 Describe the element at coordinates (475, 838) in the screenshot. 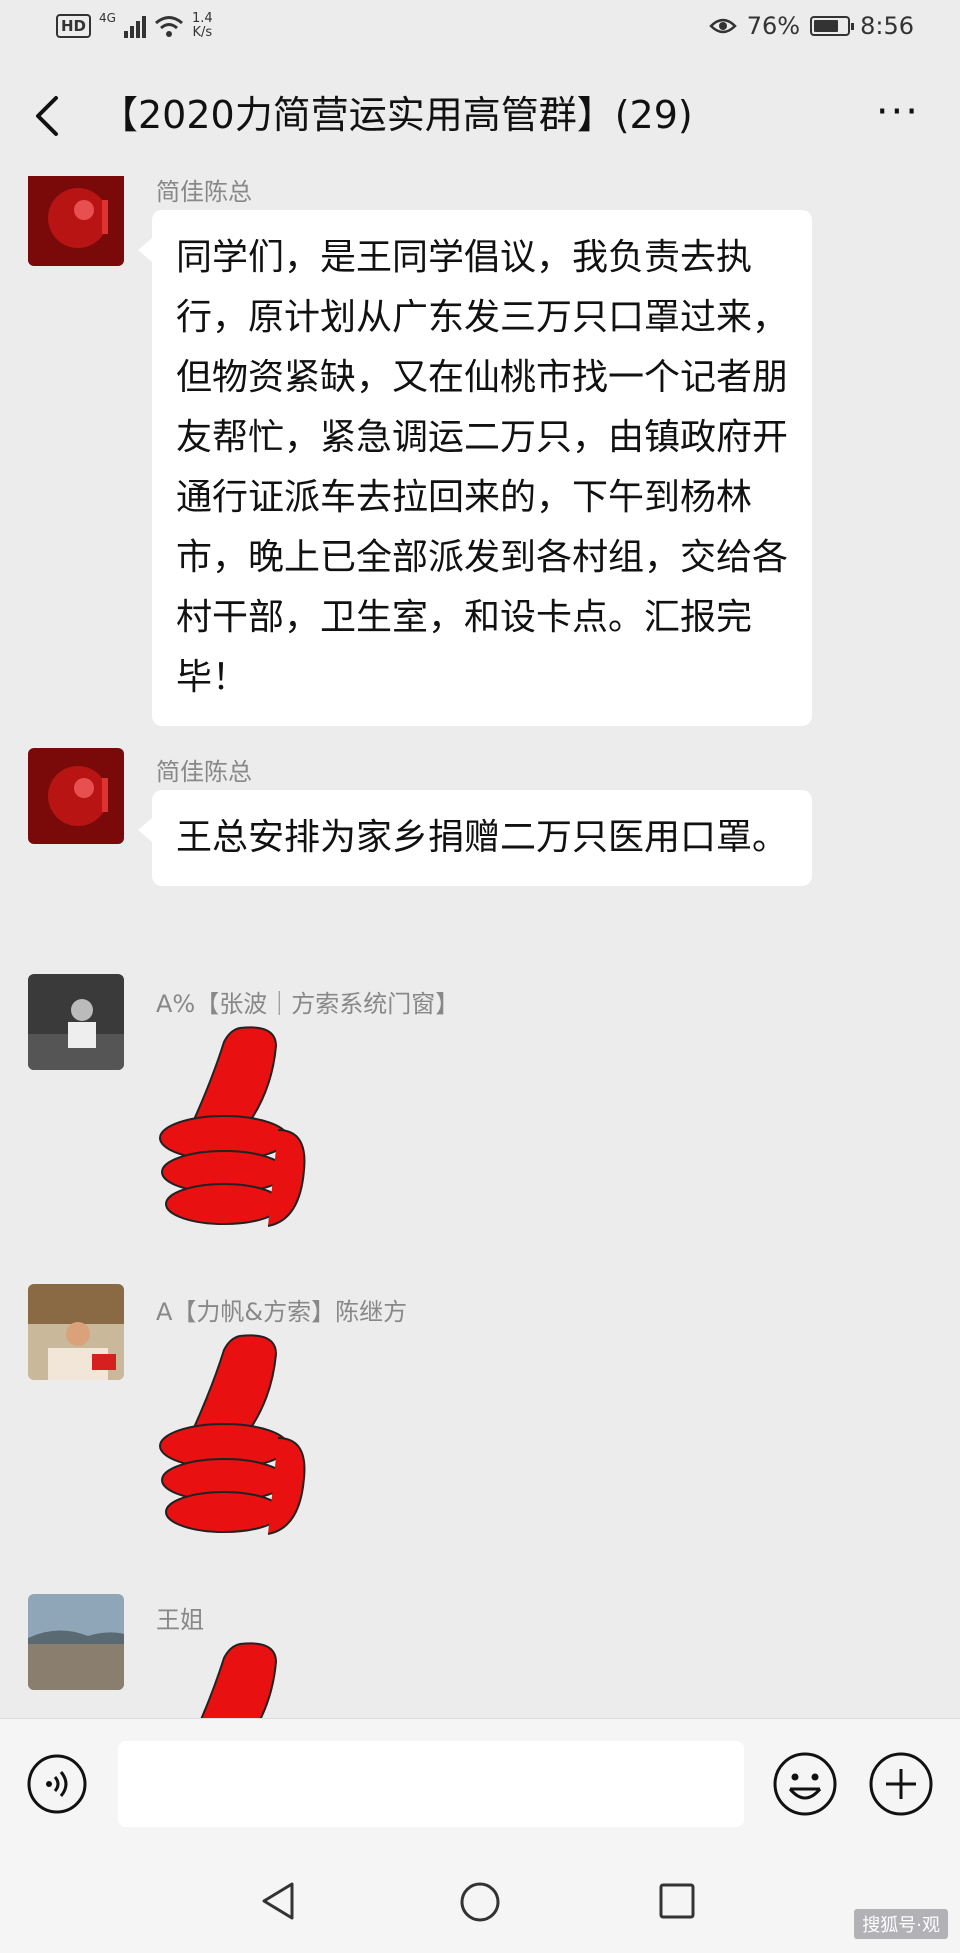

I see `message-bubble: 王总安排为家乡捐赠二万只医用口罩。` at that location.